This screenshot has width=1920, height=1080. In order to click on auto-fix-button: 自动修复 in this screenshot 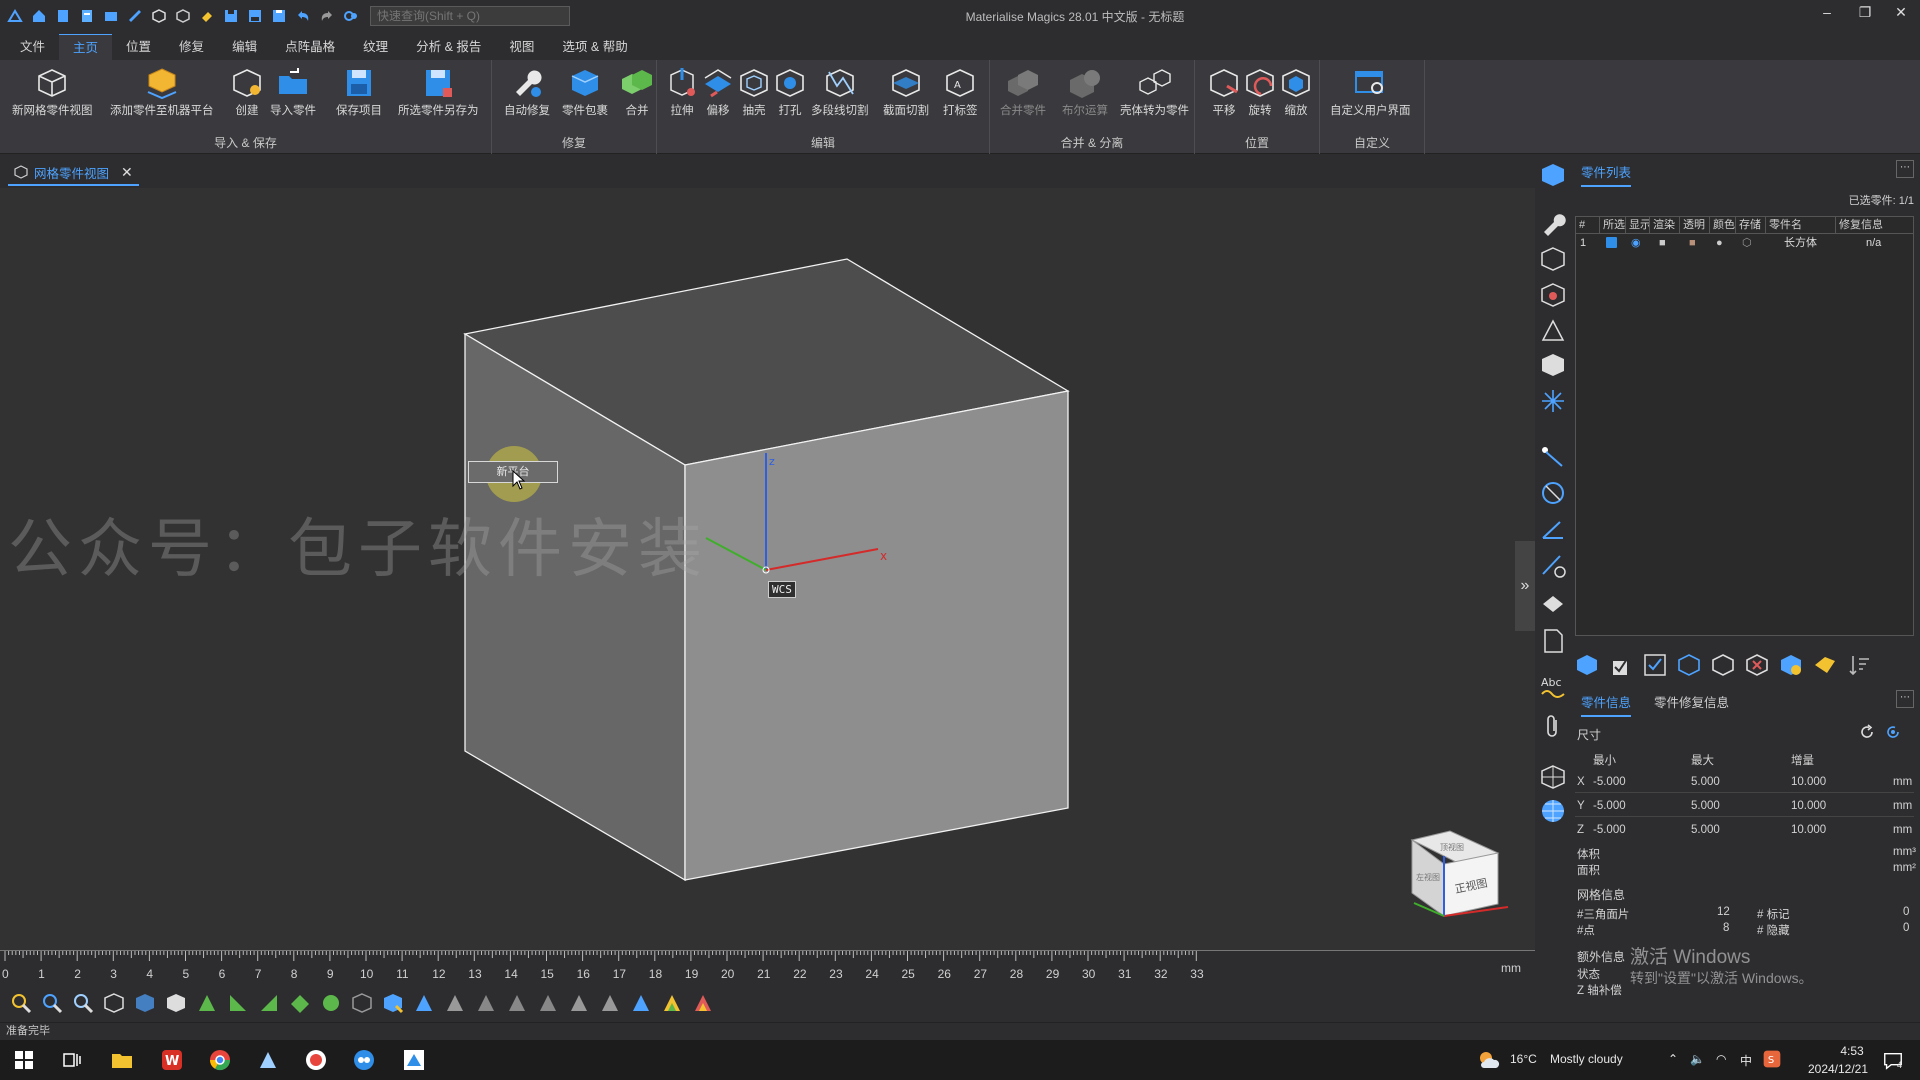, I will do `click(527, 92)`.